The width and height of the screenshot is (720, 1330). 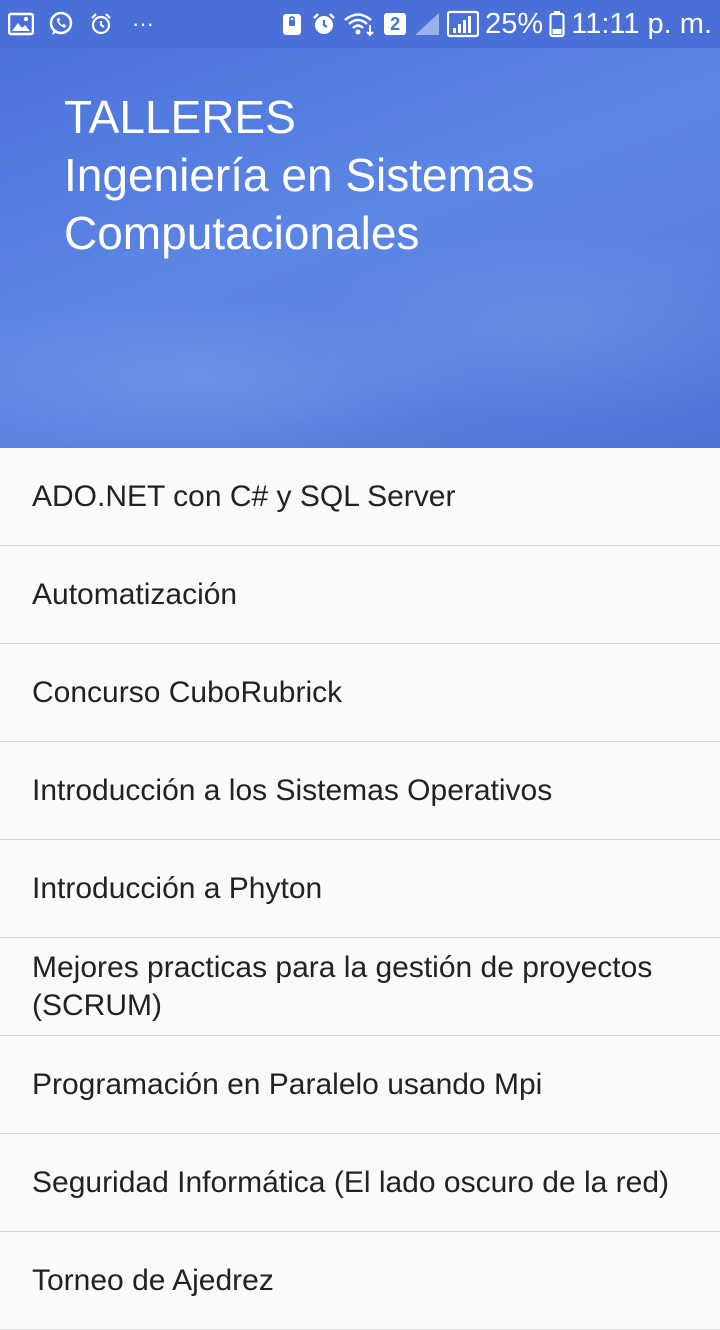 What do you see at coordinates (21, 24) in the screenshot?
I see `gallery-icon` at bounding box center [21, 24].